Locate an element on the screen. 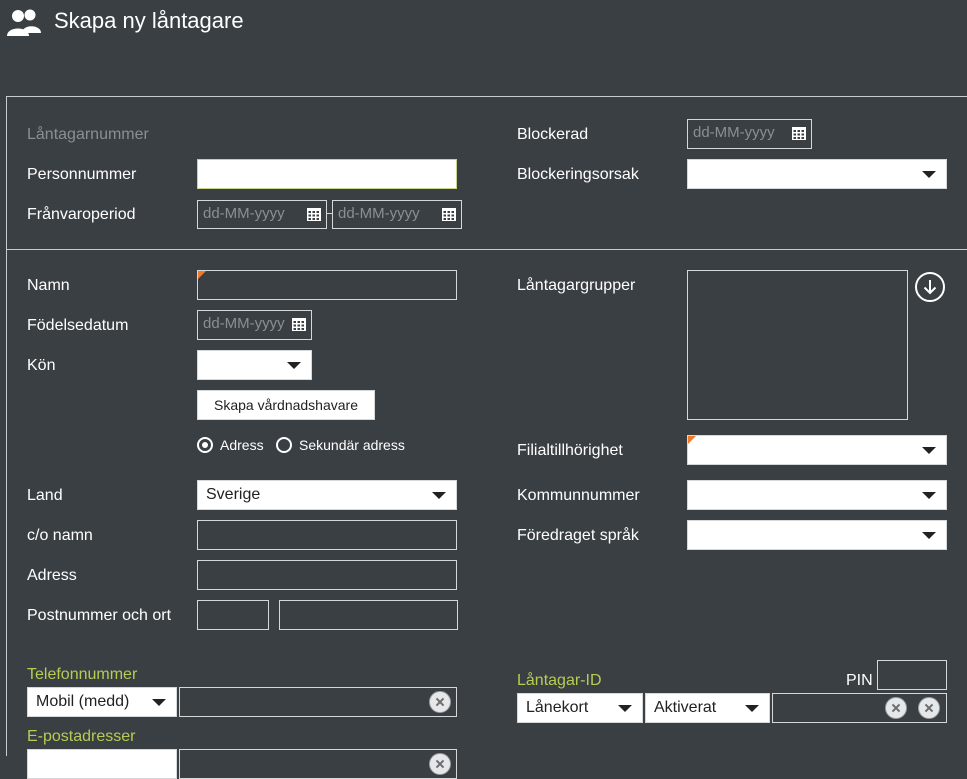 The width and height of the screenshot is (967, 779). absence-to-placeholder: dd-MM-yyyy is located at coordinates (379, 213).